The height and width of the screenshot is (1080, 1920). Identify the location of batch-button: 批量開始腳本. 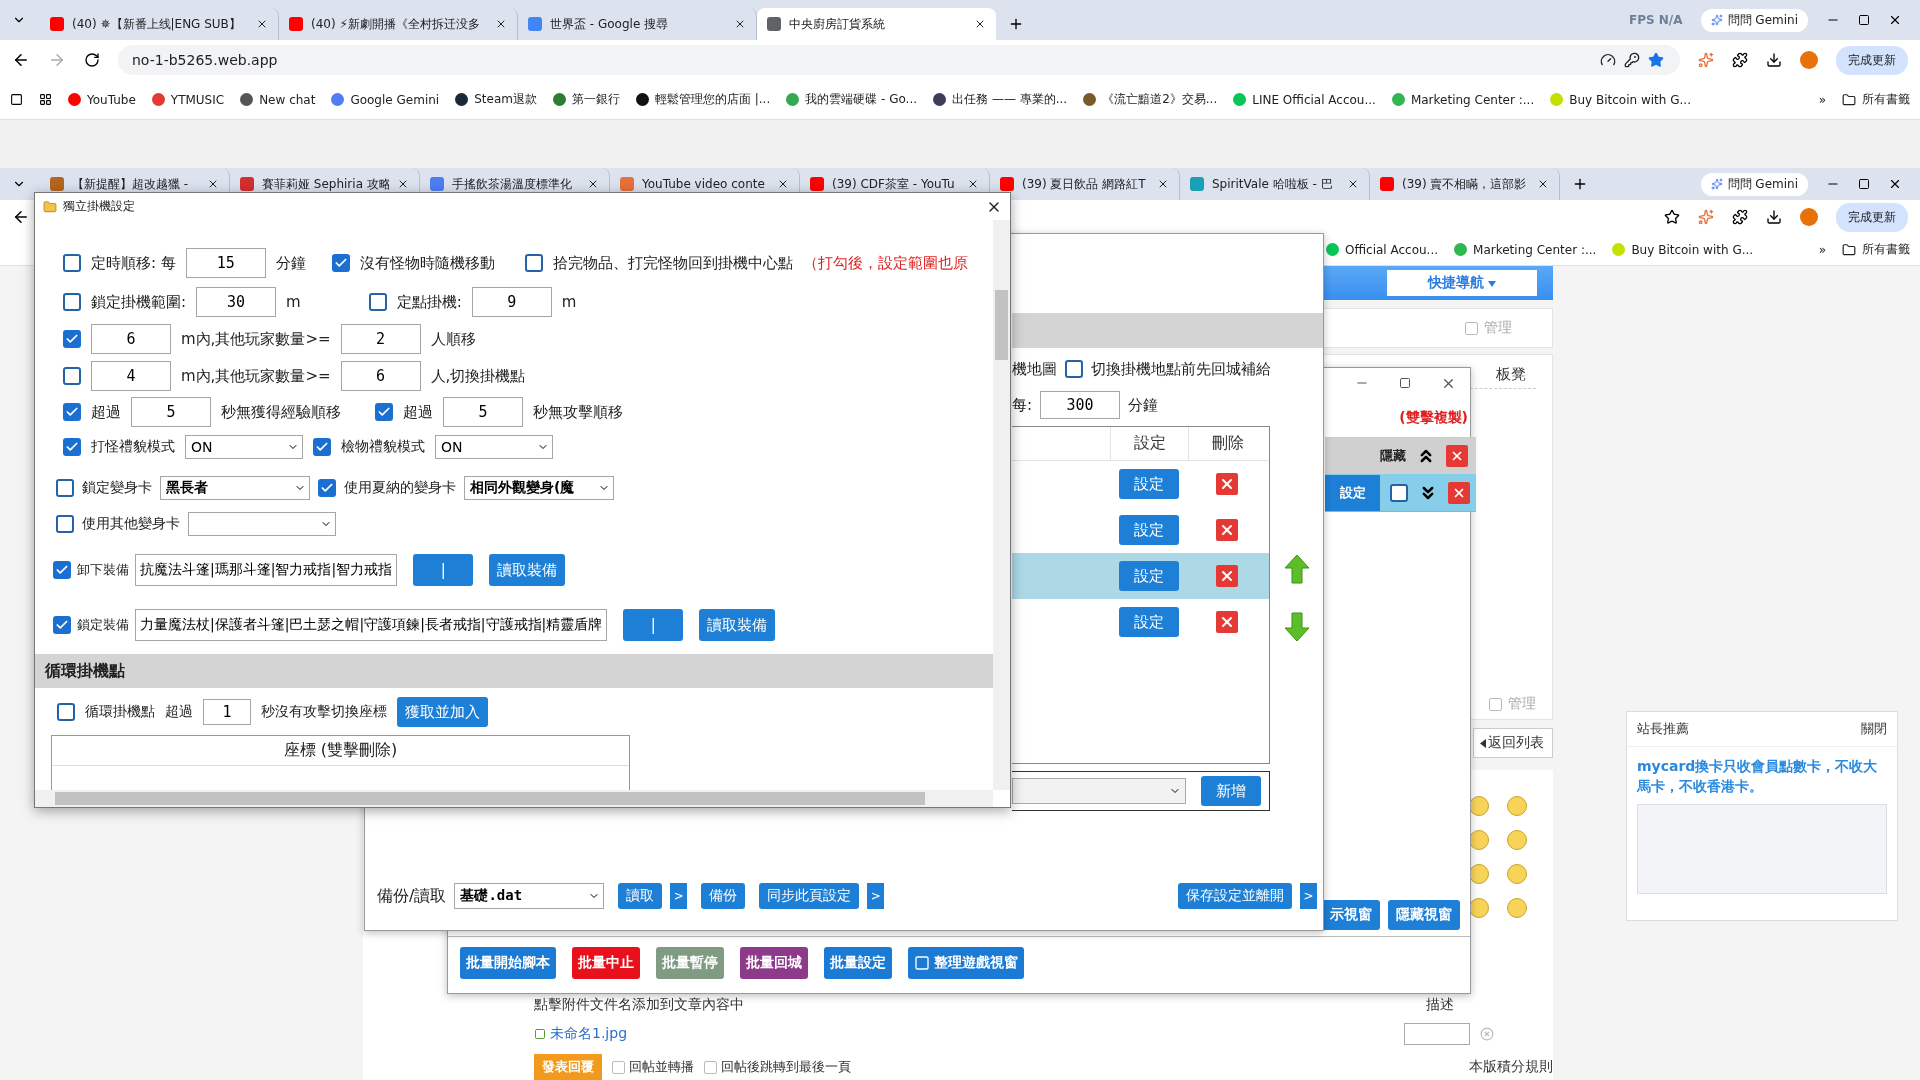
(508, 963).